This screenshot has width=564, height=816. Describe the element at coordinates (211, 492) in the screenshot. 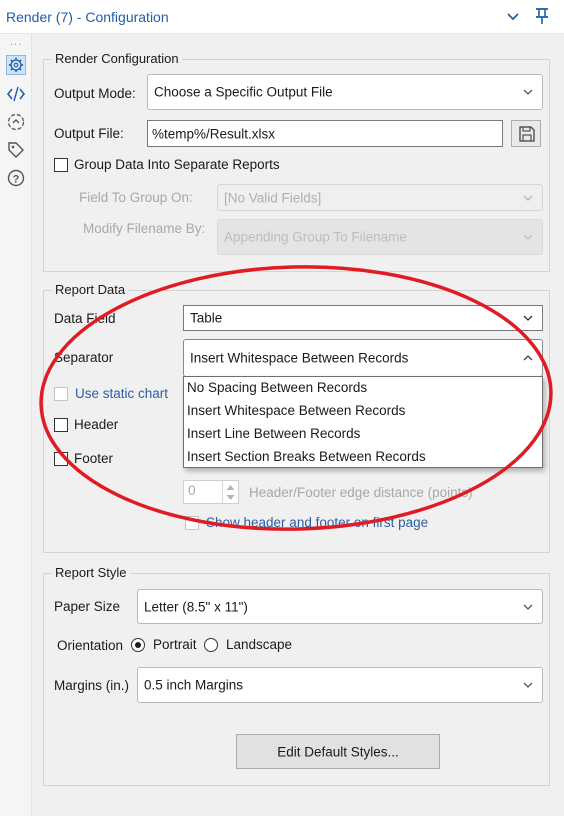

I see `edge-distance-spinner: 0` at that location.